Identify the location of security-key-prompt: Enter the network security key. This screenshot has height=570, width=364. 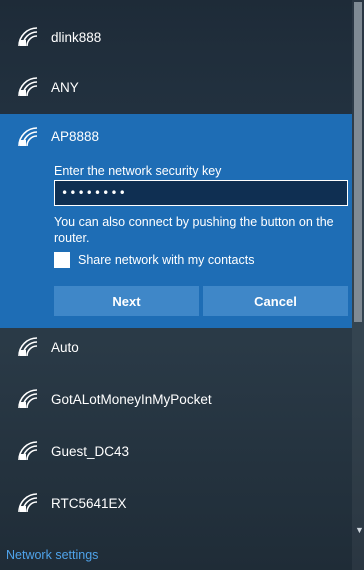
(138, 171).